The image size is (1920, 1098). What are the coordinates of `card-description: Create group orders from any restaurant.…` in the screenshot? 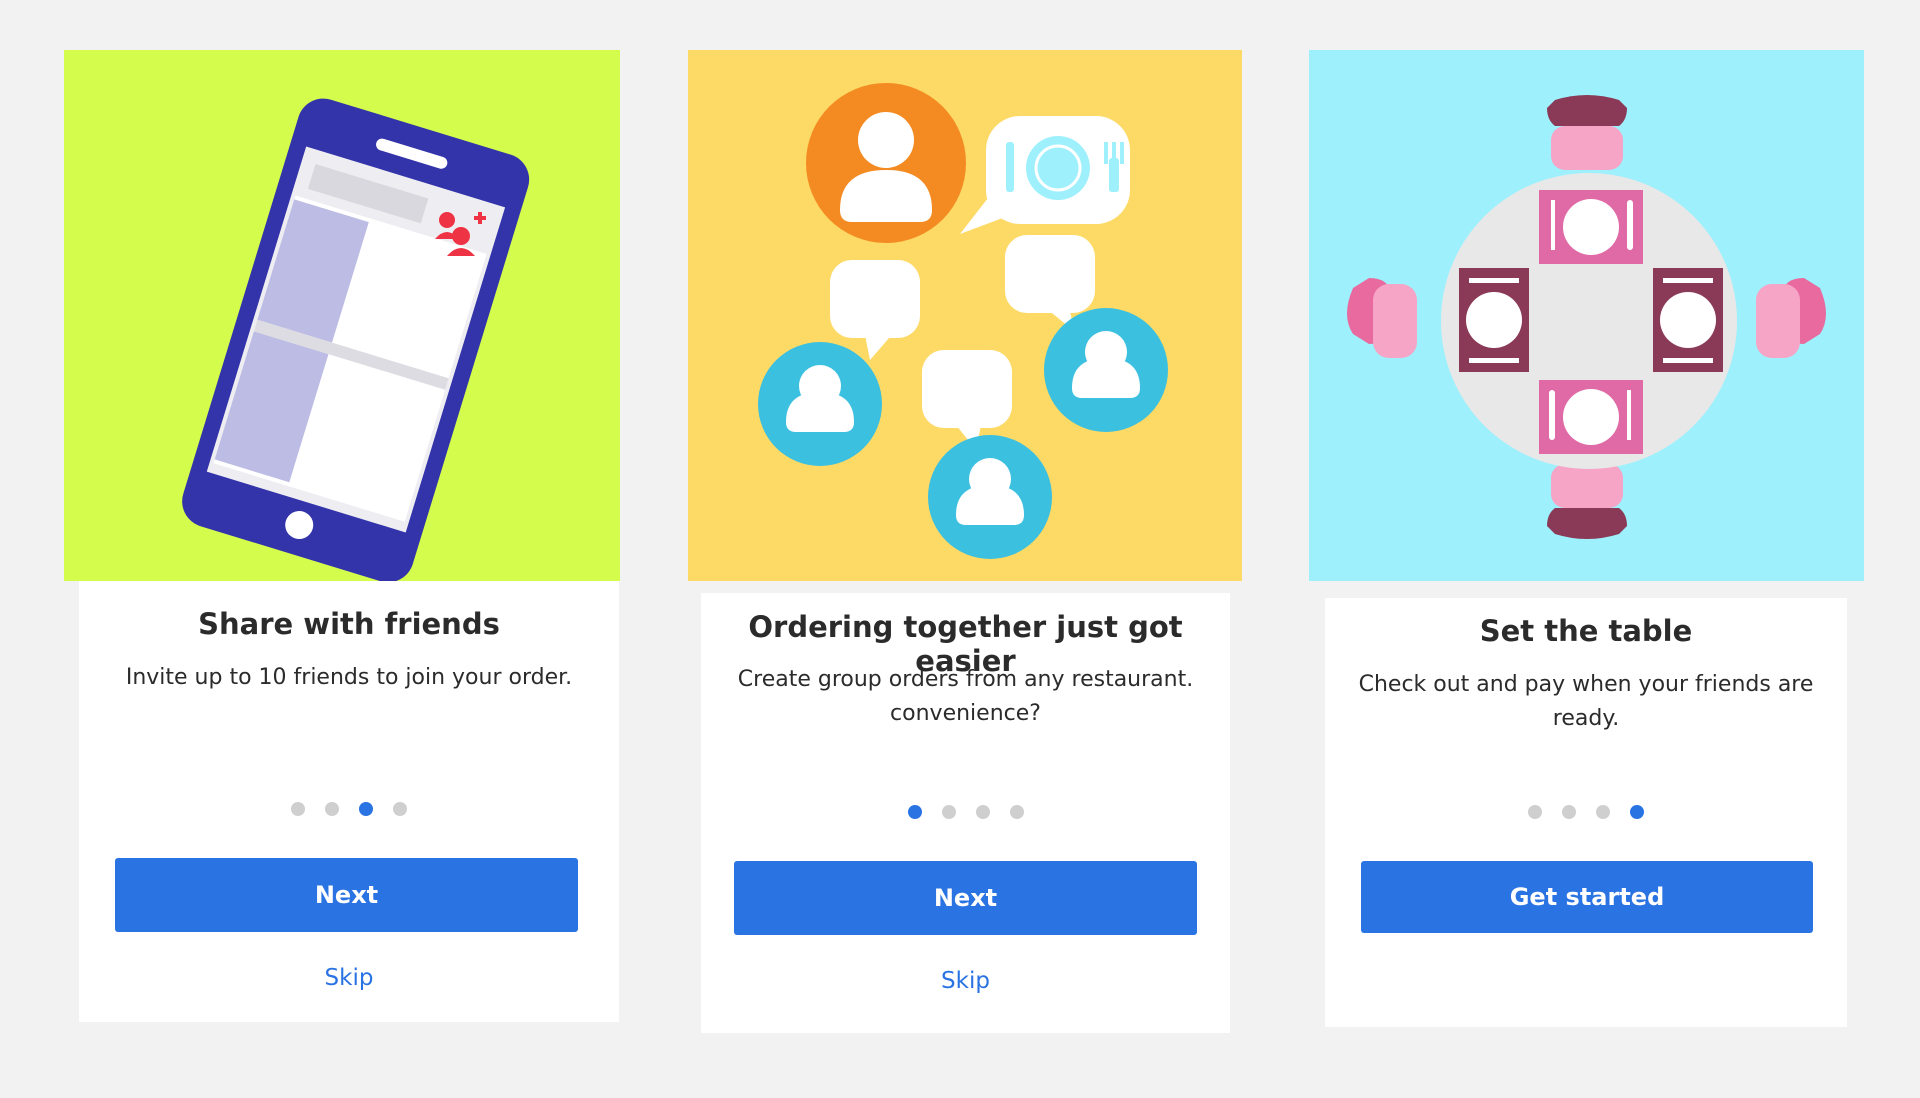 It's located at (965, 696).